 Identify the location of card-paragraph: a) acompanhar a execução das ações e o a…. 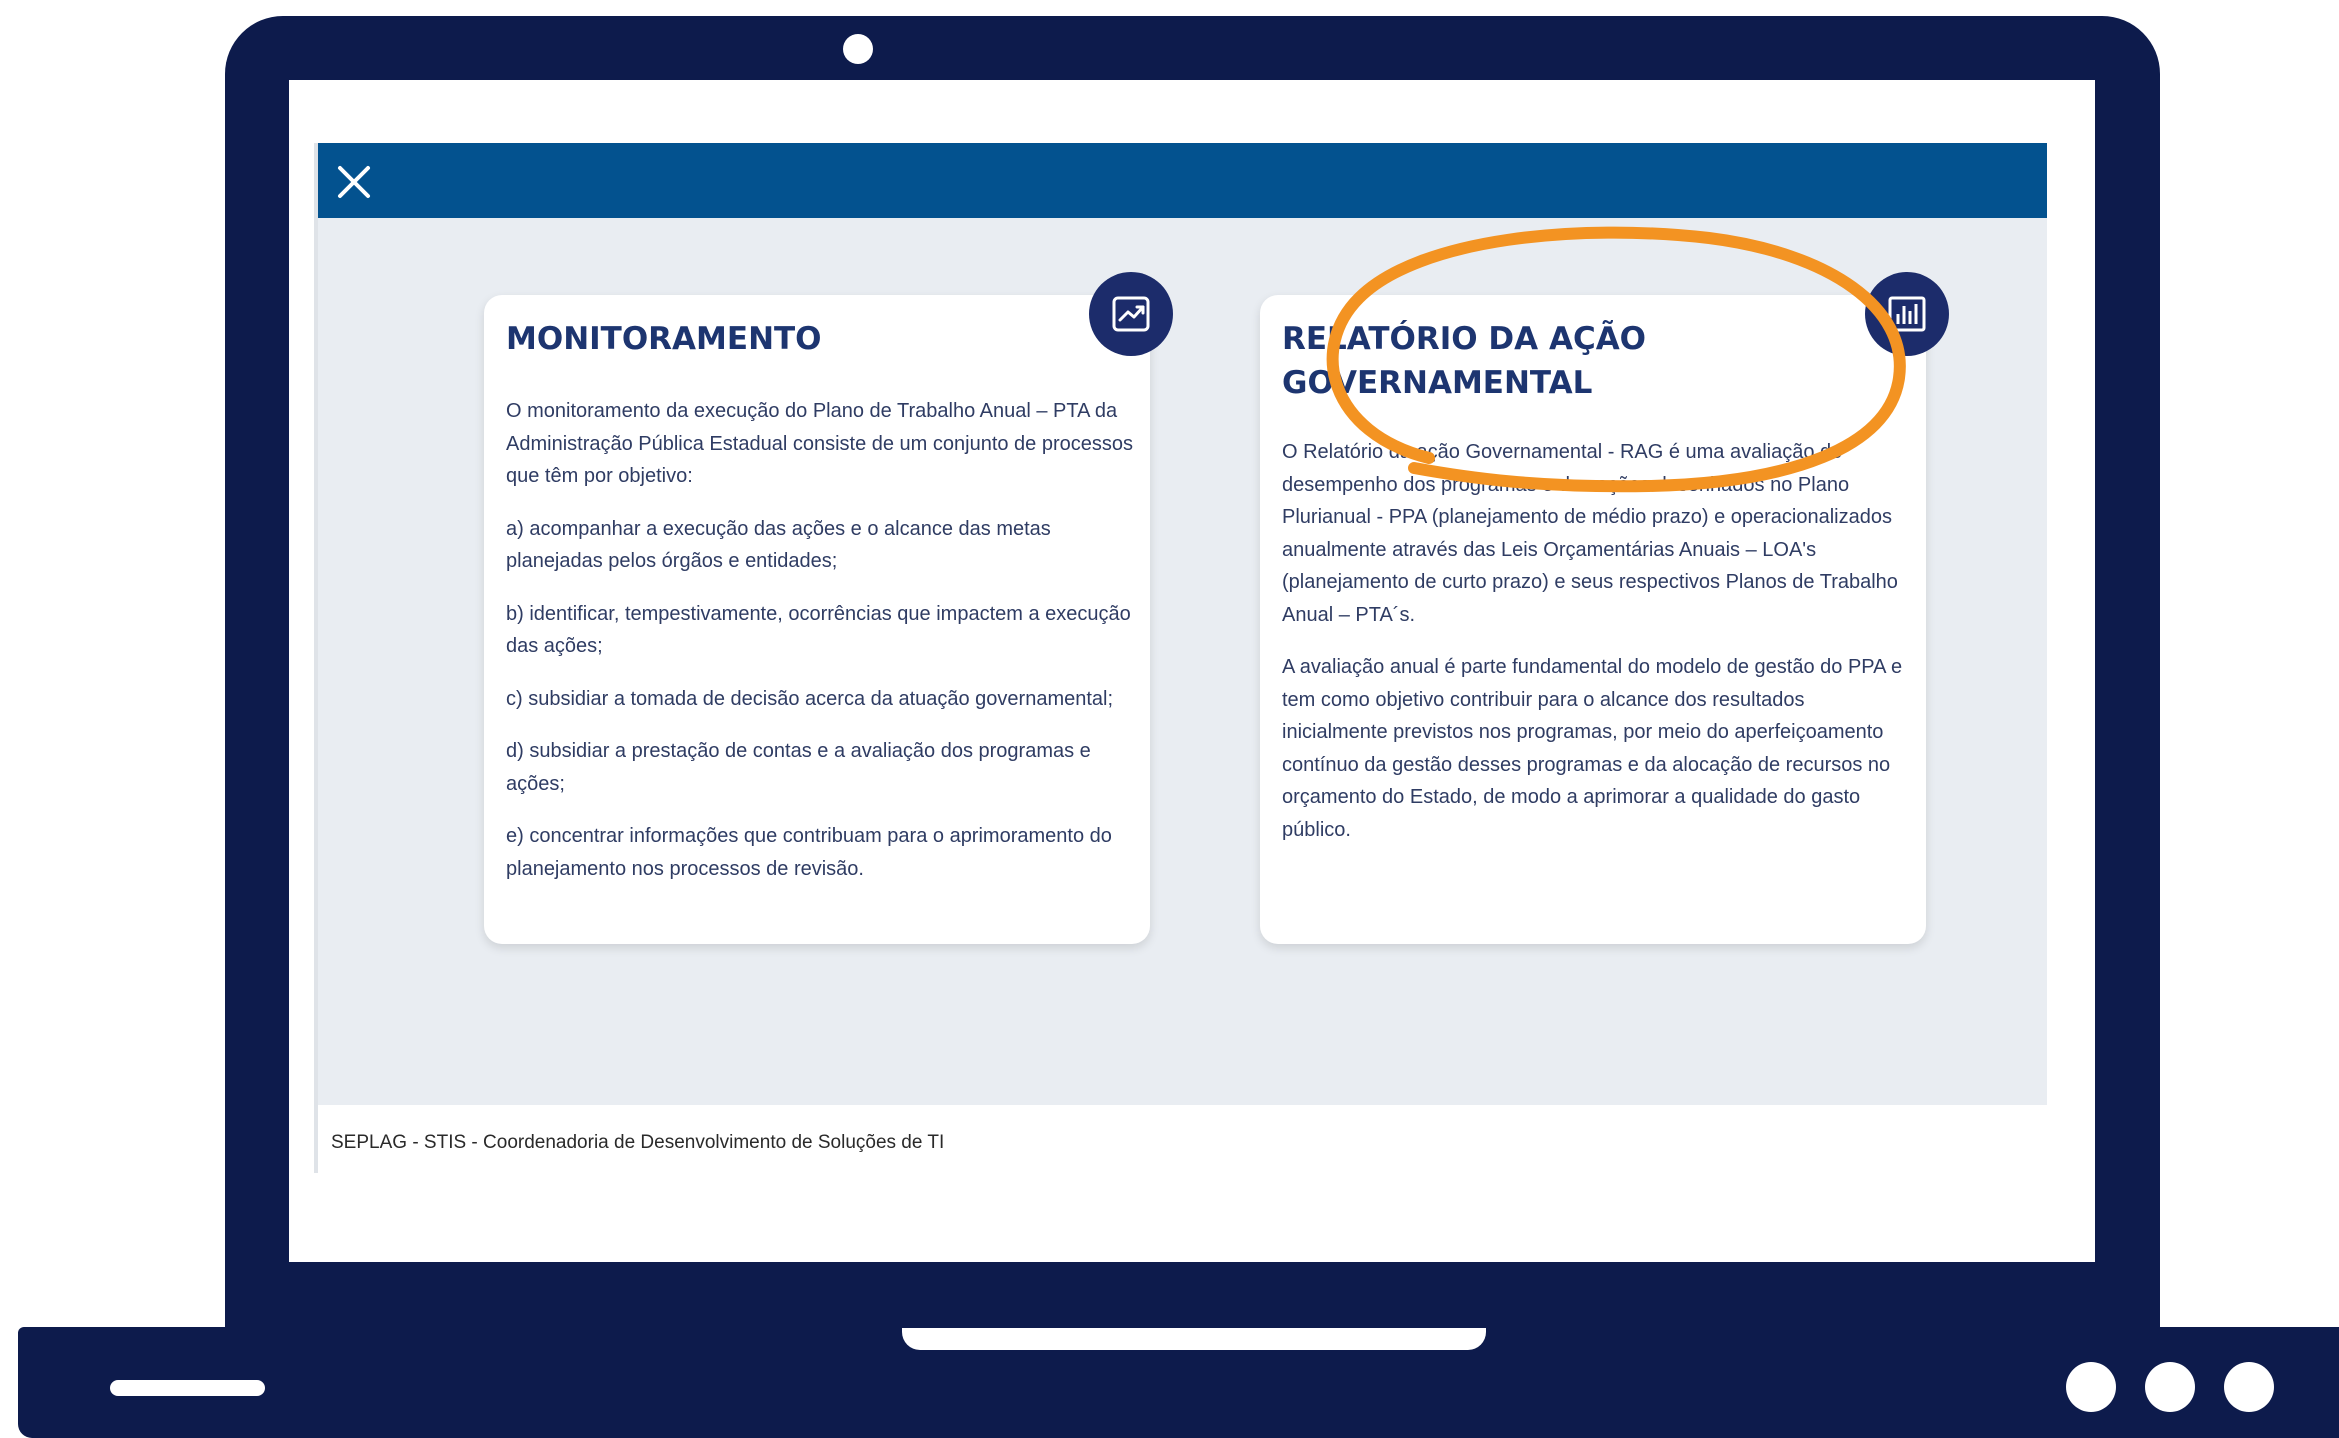
(778, 545).